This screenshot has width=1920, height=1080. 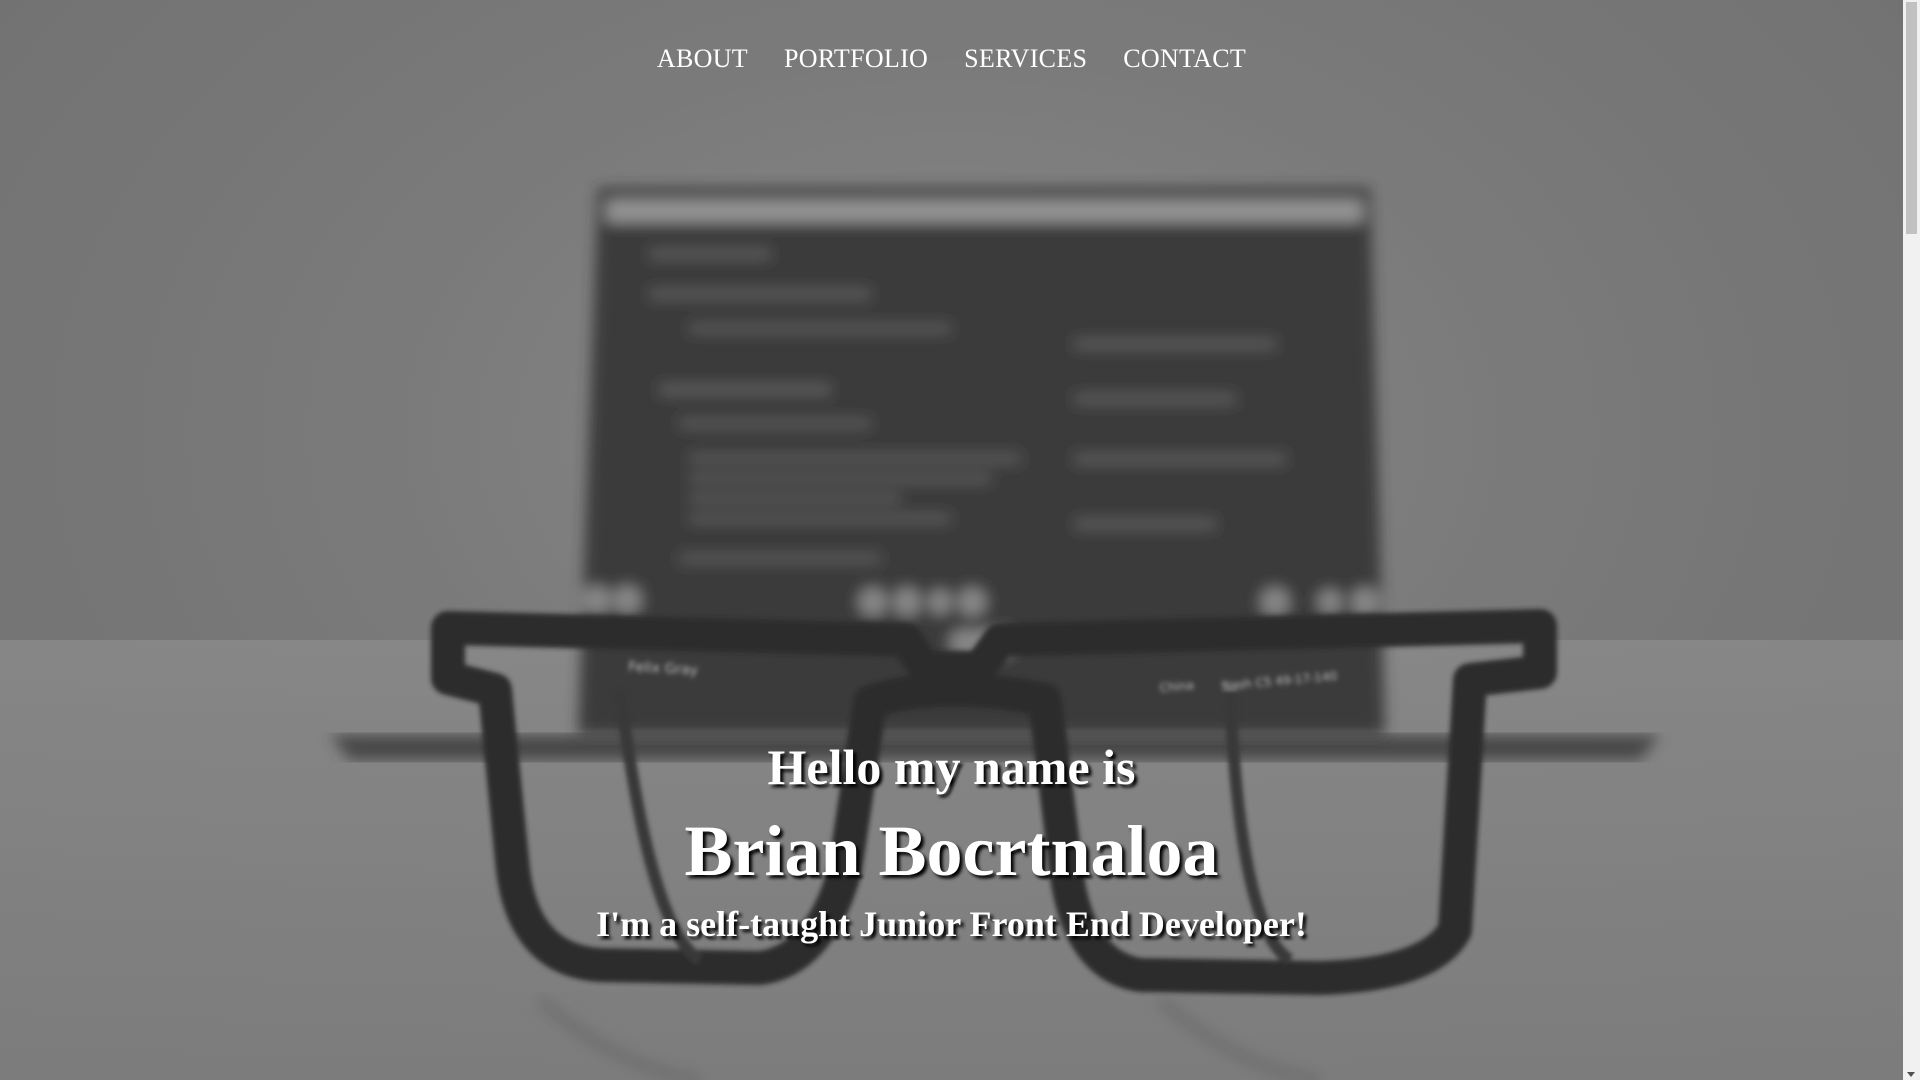 I want to click on hero-name: Brian Bocrtnaloa, so click(x=951, y=851).